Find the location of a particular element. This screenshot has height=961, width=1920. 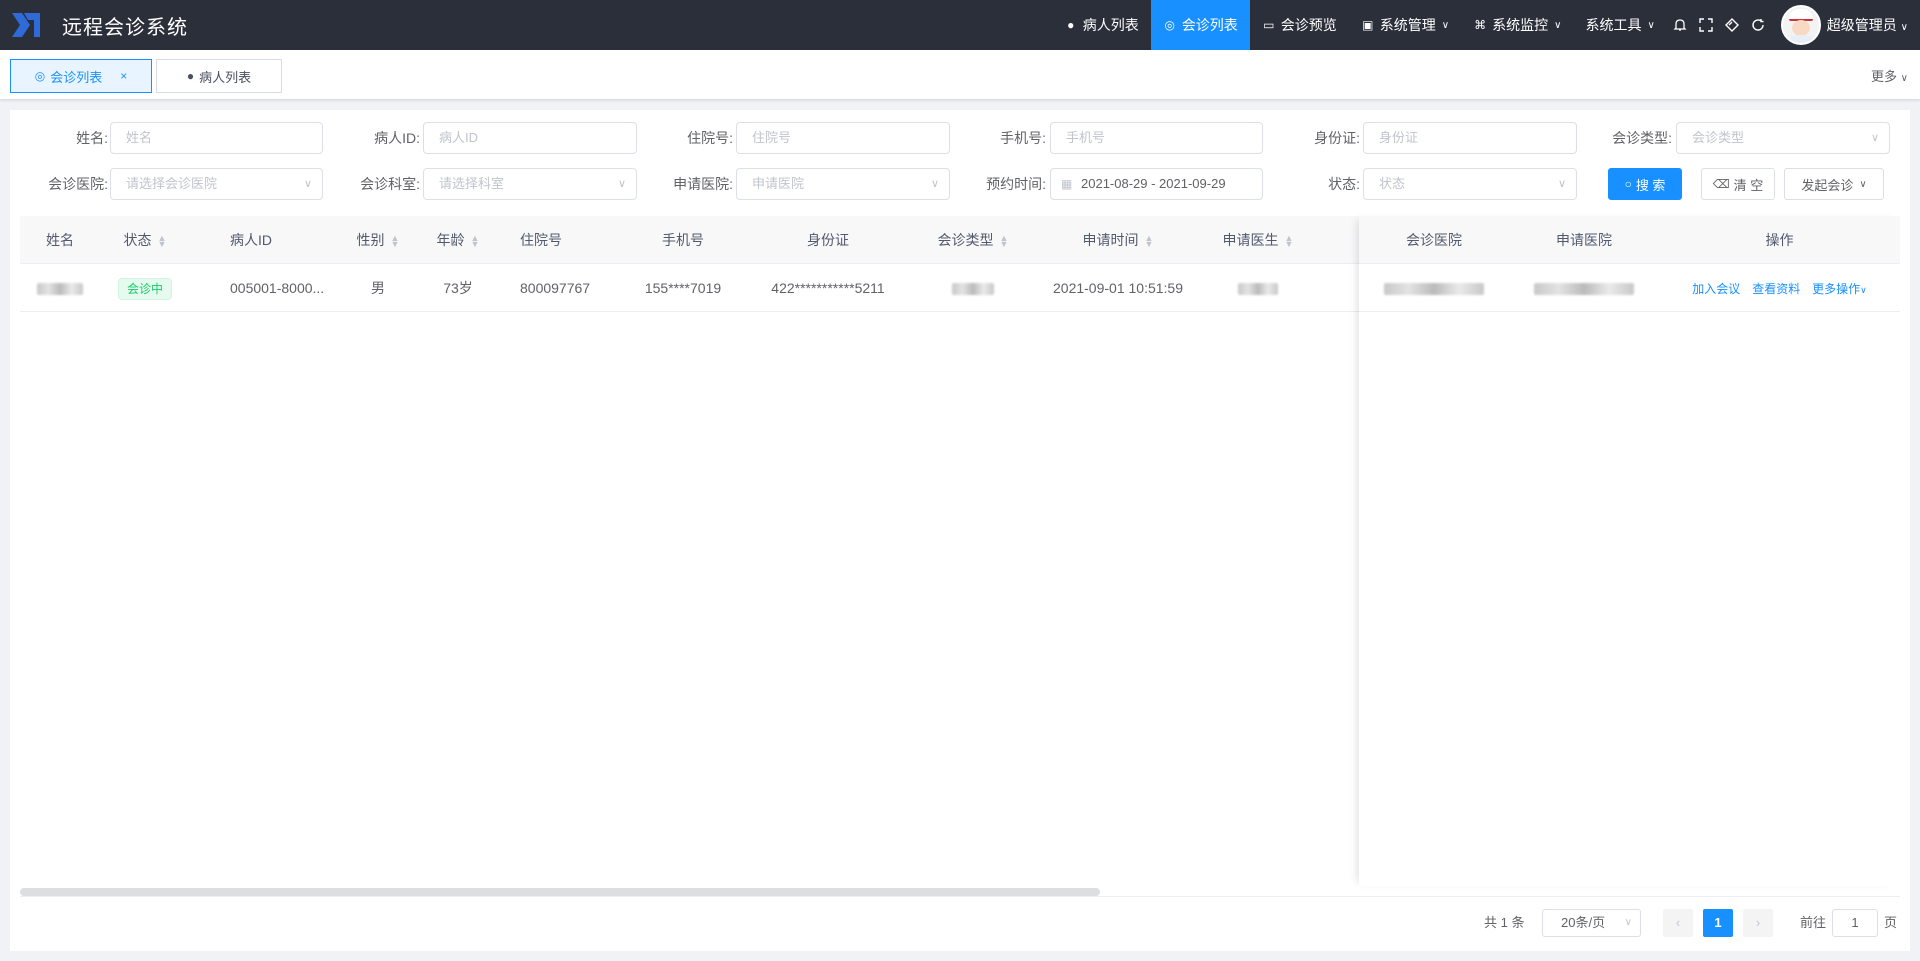

col-phone: 手机号 is located at coordinates (683, 240).